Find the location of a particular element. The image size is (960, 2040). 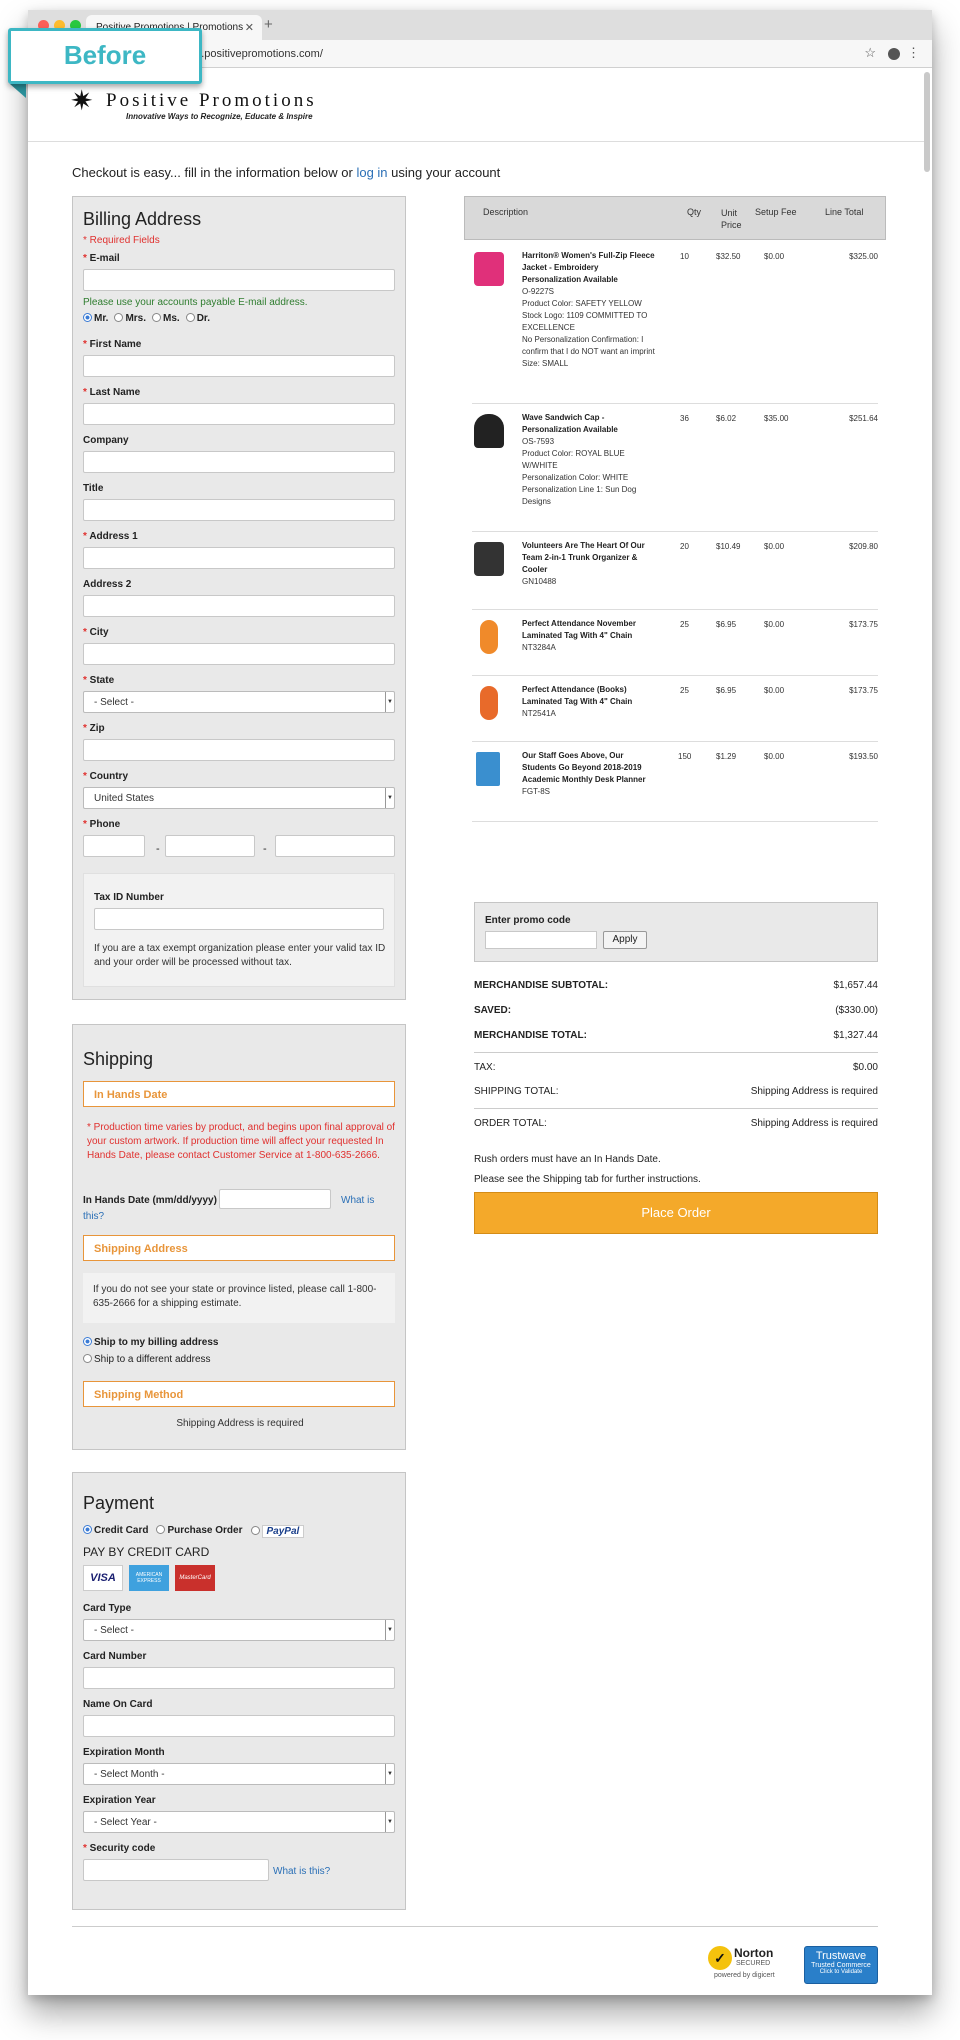

close-tab-icon: ✕ is located at coordinates (249, 27).